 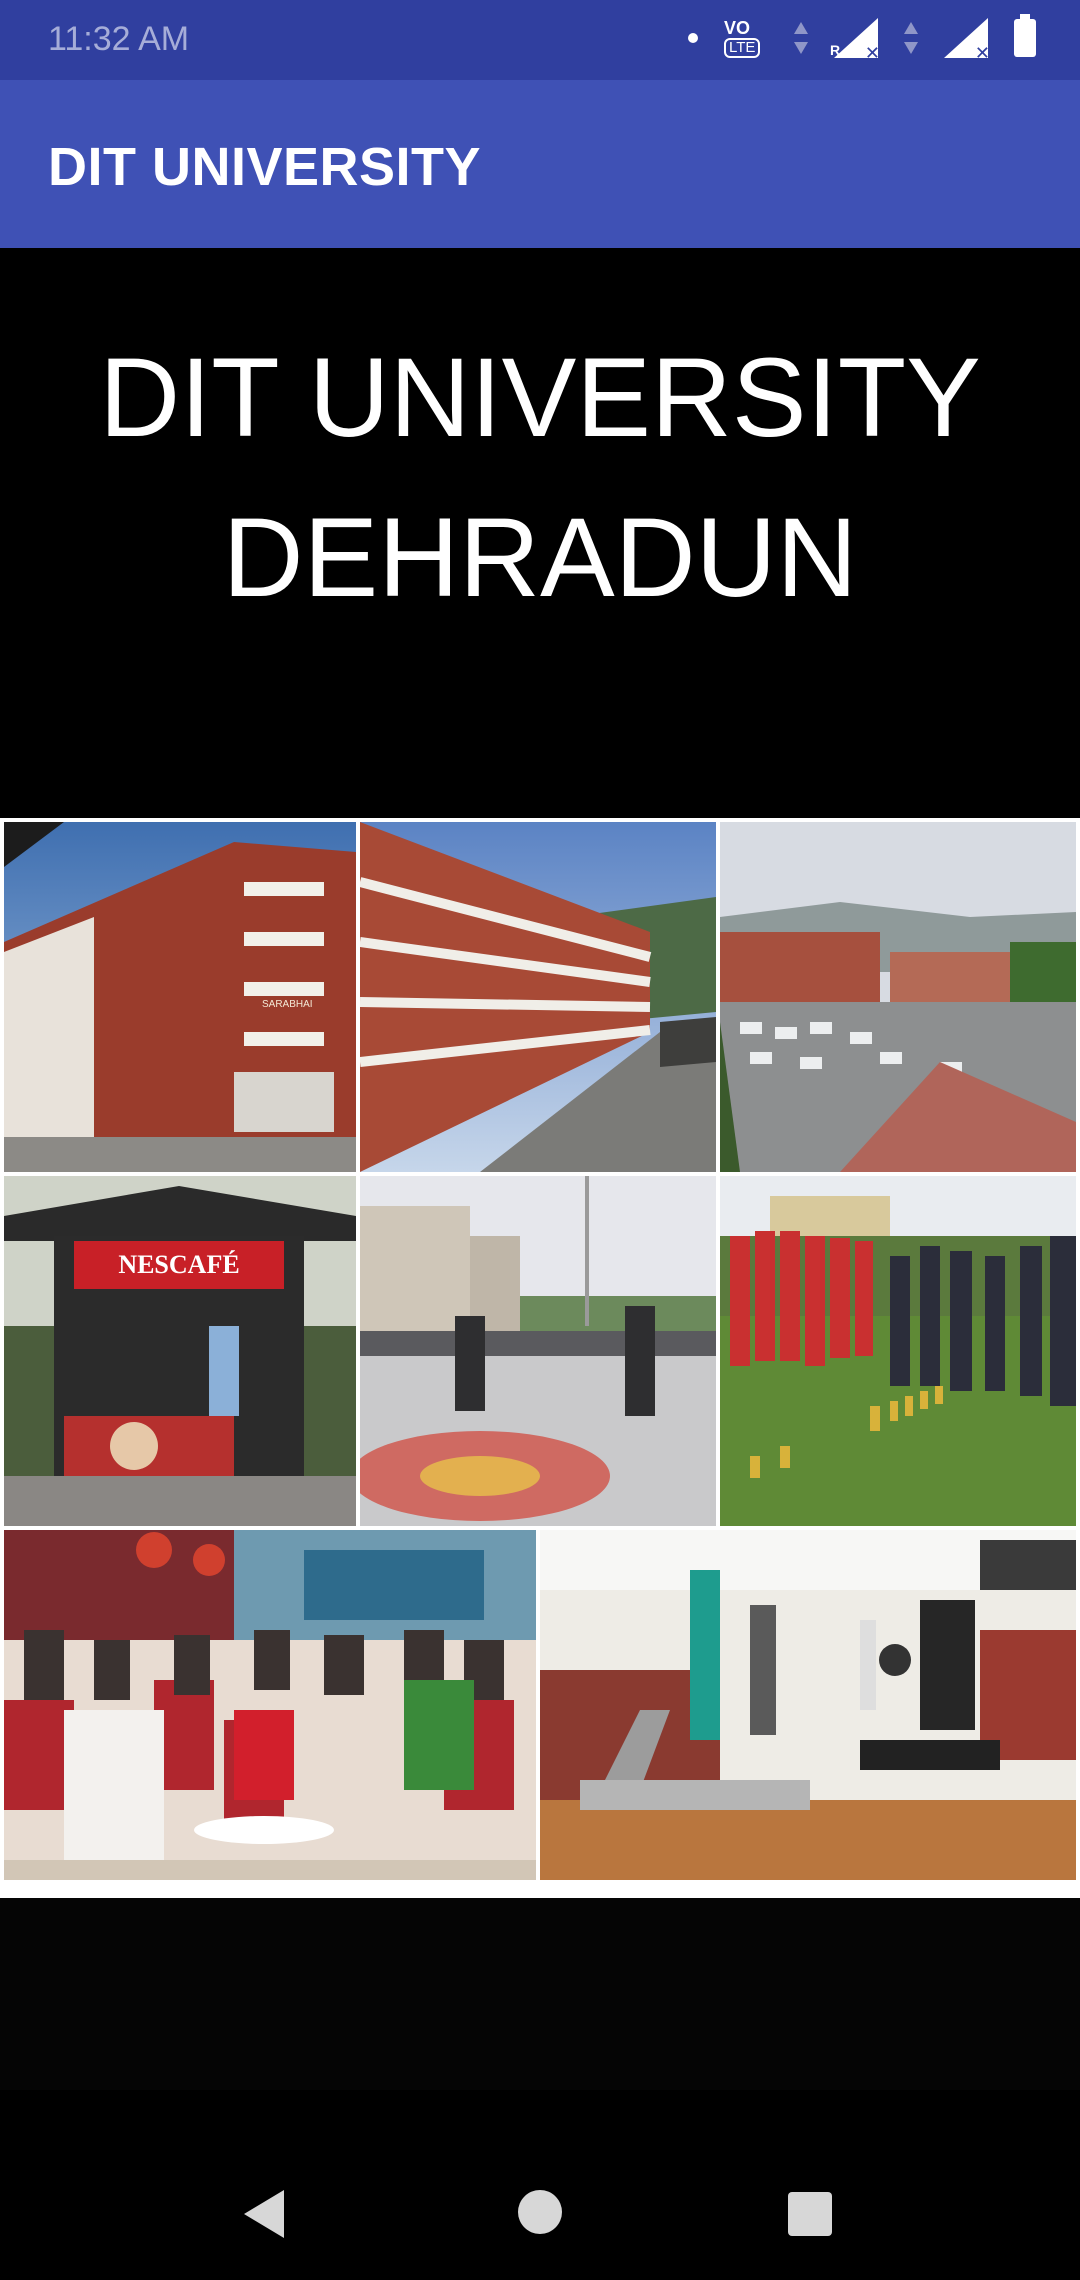 I want to click on hero-title-line1: DIT UNIVERSITY, so click(x=540, y=397).